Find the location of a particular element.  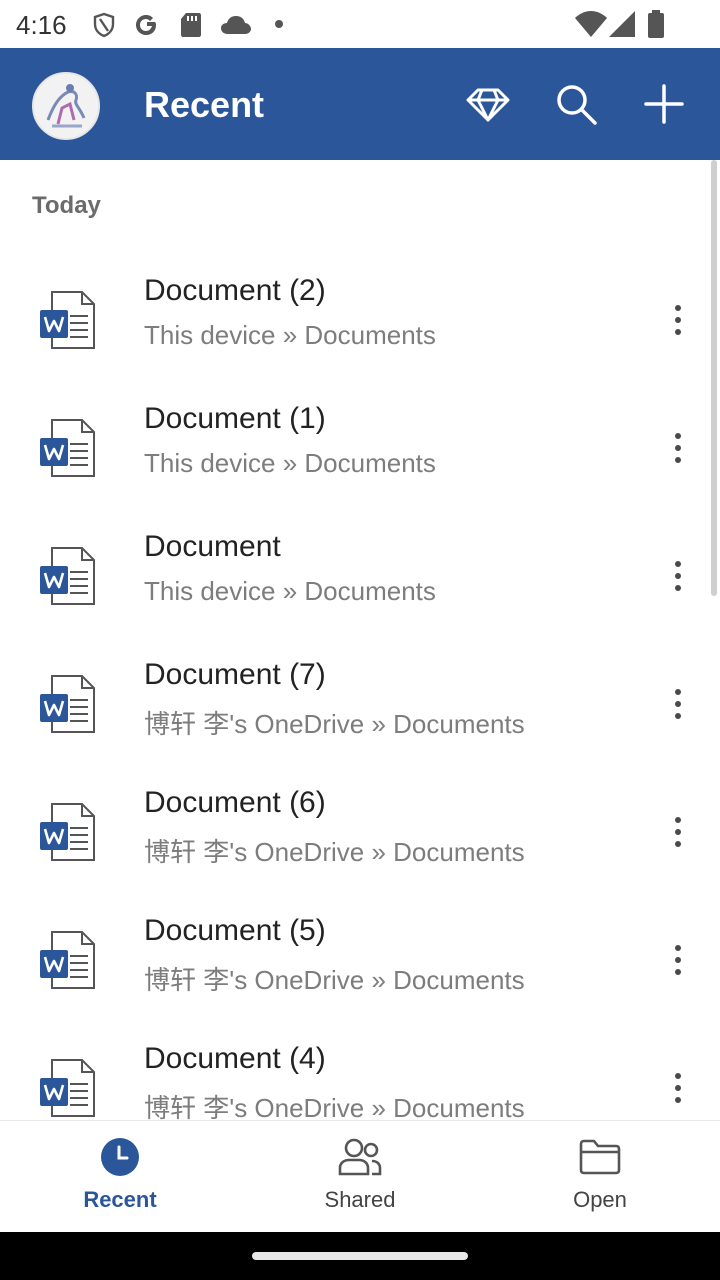

document-row: Document (5) 博轩 李's OneDrive » Documents is located at coordinates (360, 960).